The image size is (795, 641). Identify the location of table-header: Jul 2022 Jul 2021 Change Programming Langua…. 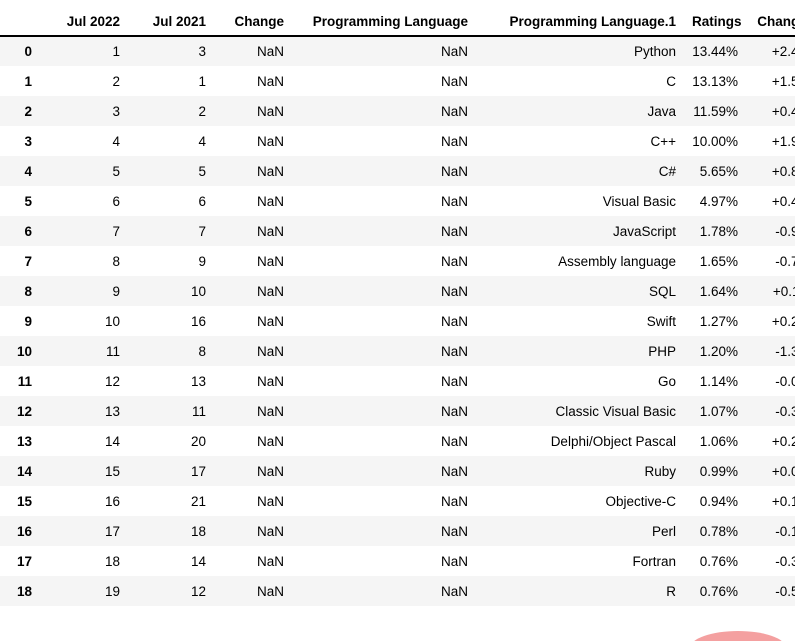
(397, 24).